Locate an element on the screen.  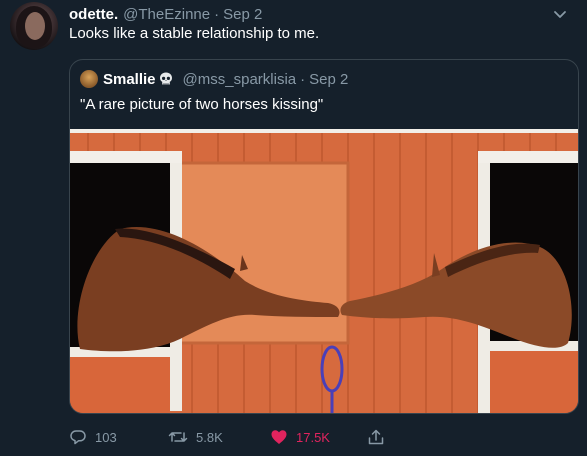
quoted-header: Smallie @mss_sparklisia · Sep 2 is located at coordinates (214, 79).